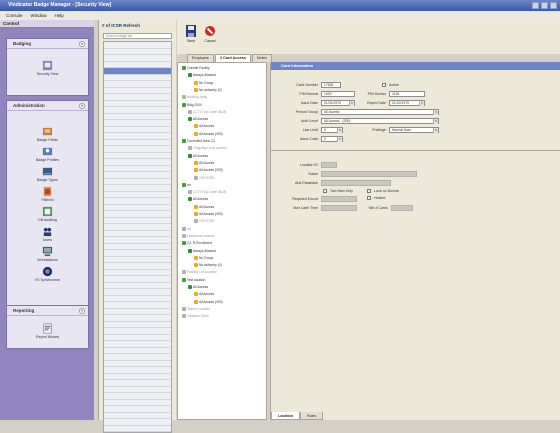 This screenshot has height=433, width=560. What do you see at coordinates (47, 44) in the screenshot?
I see `section-header-badging: Badging «` at bounding box center [47, 44].